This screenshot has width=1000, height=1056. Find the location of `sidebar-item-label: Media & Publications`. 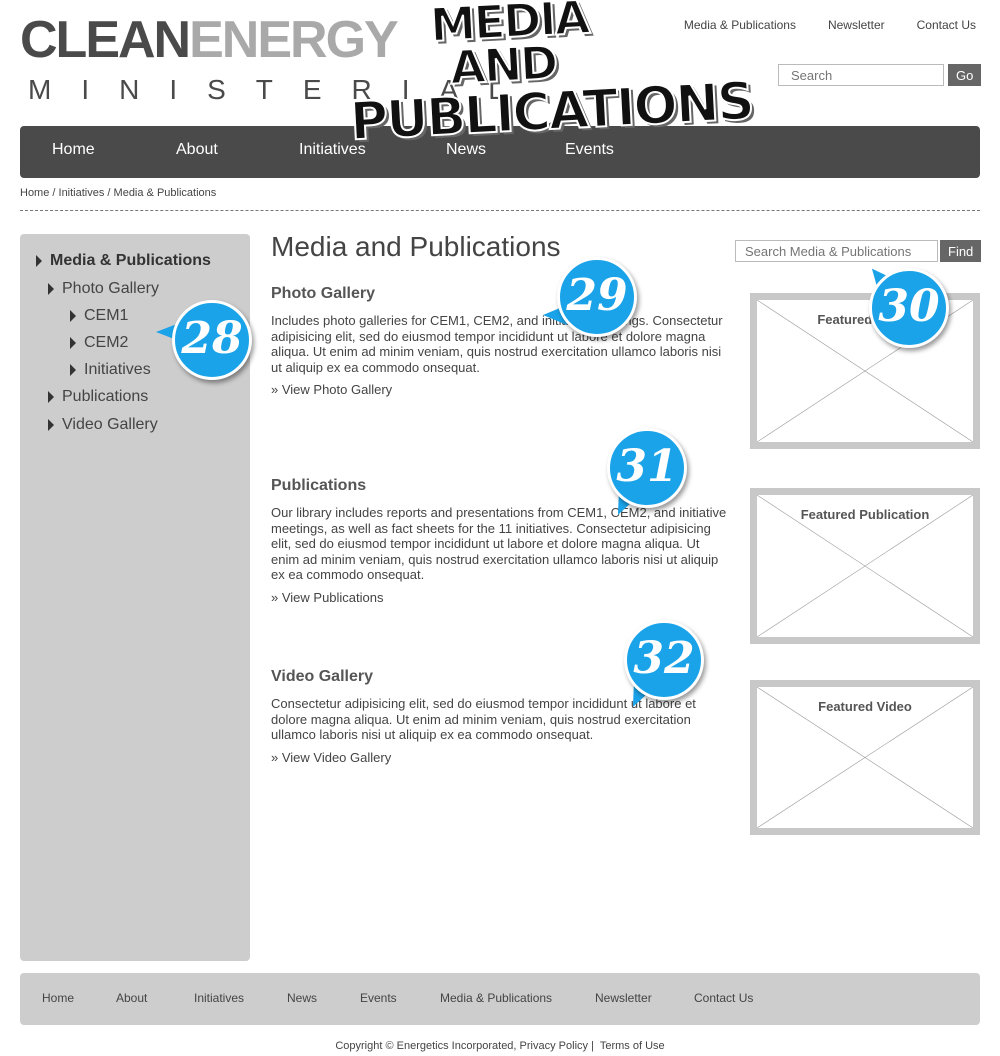

sidebar-item-label: Media & Publications is located at coordinates (130, 260).